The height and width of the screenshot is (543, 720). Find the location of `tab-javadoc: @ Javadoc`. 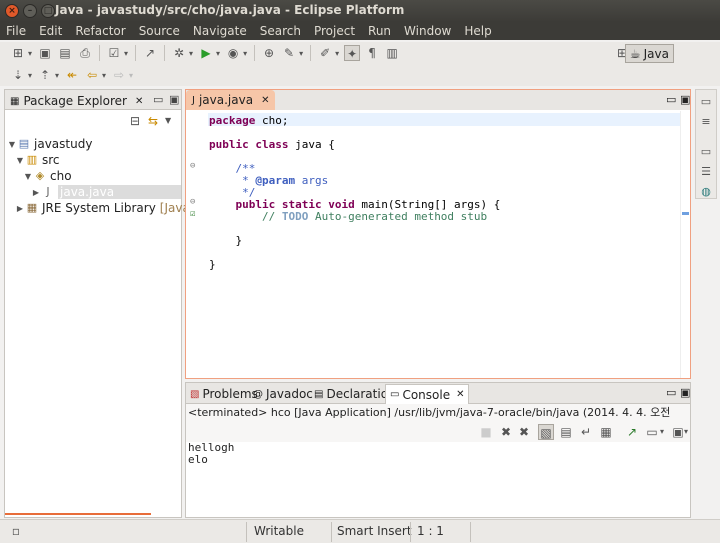

tab-javadoc: @ Javadoc is located at coordinates (283, 394).